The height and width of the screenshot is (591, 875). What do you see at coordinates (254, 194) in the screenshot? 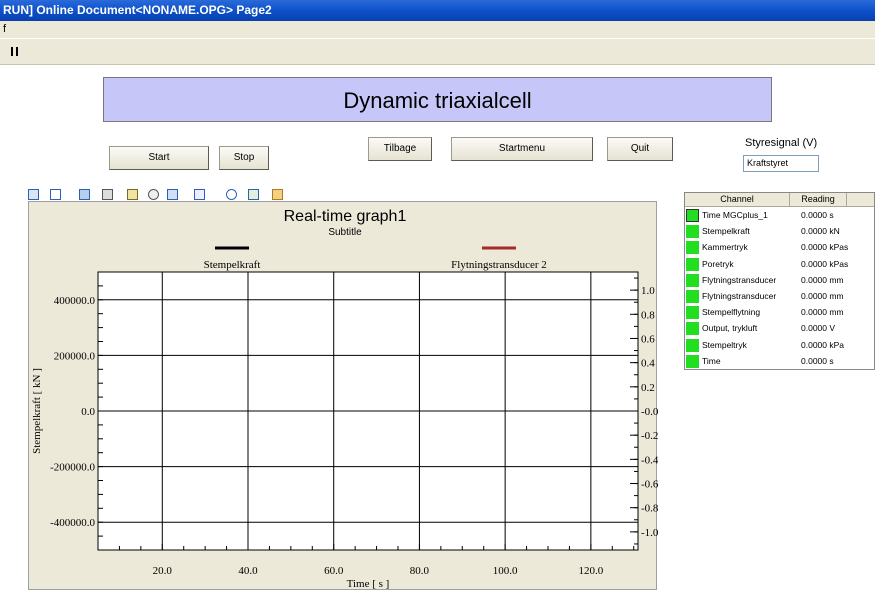
I see `axis-icon` at bounding box center [254, 194].